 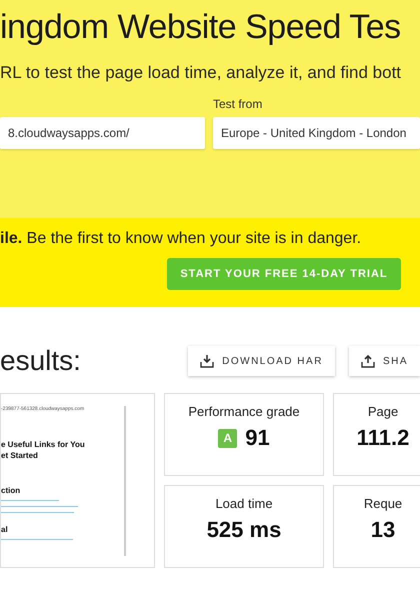 I want to click on page-title: ingdom Website Speed Tes, so click(x=201, y=27).